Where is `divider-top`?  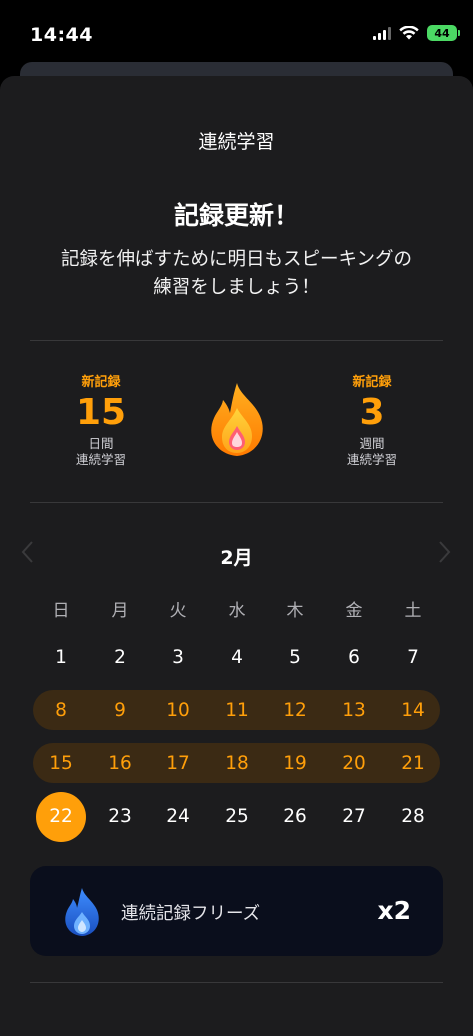 divider-top is located at coordinates (236, 340).